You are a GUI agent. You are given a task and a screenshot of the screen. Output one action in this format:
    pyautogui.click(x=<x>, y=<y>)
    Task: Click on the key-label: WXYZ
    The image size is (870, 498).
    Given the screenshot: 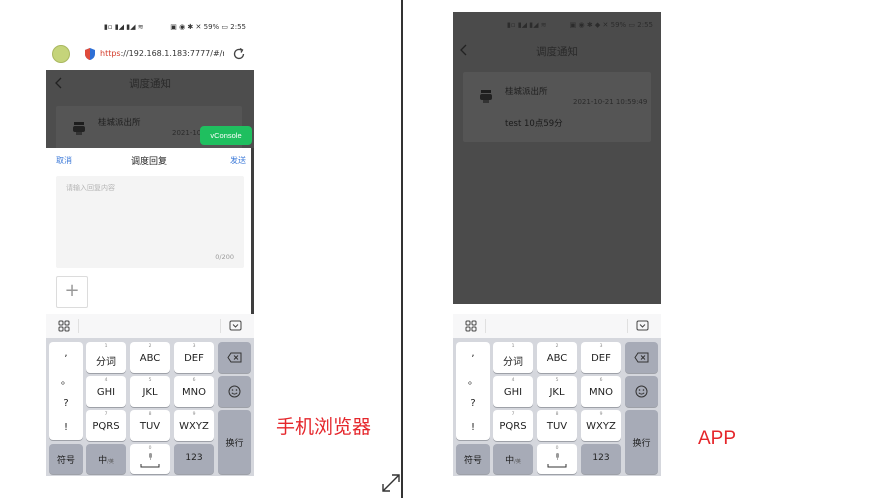 What is the action you would take?
    pyautogui.click(x=194, y=426)
    